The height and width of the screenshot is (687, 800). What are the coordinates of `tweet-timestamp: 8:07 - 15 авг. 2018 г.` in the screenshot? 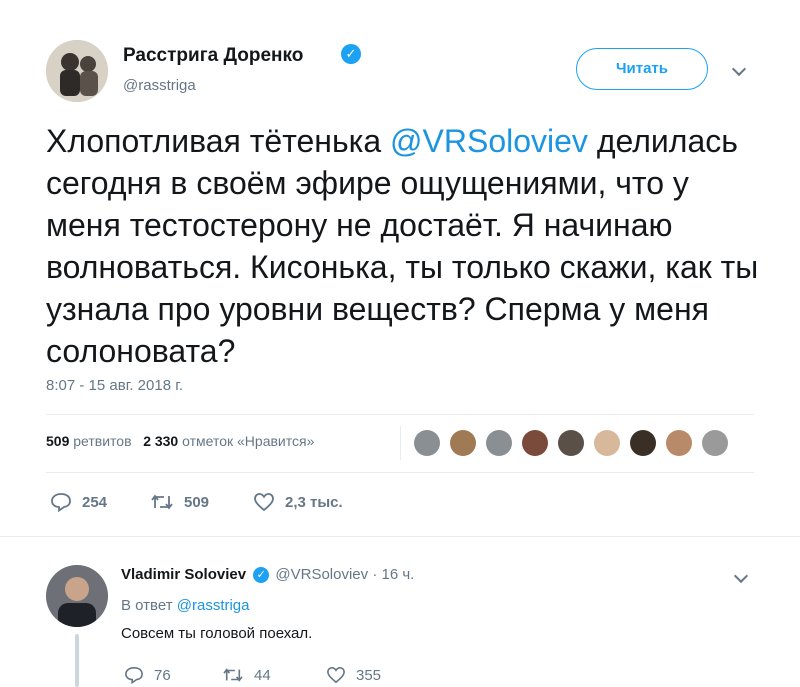 It's located at (114, 385).